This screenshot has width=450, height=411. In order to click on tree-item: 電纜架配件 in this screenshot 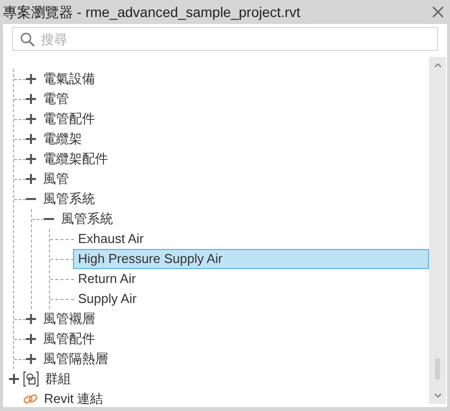, I will do `click(227, 159)`.